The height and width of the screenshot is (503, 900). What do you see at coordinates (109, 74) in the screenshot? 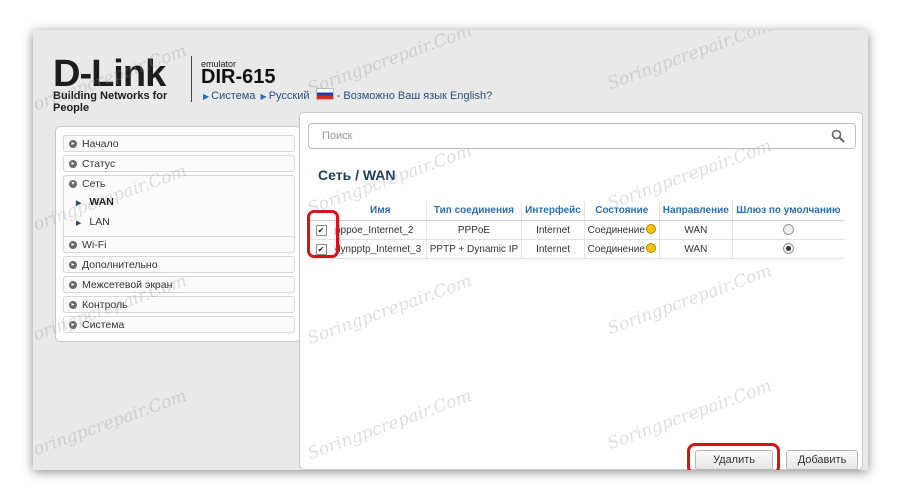
I see `logo-text: D-Link` at bounding box center [109, 74].